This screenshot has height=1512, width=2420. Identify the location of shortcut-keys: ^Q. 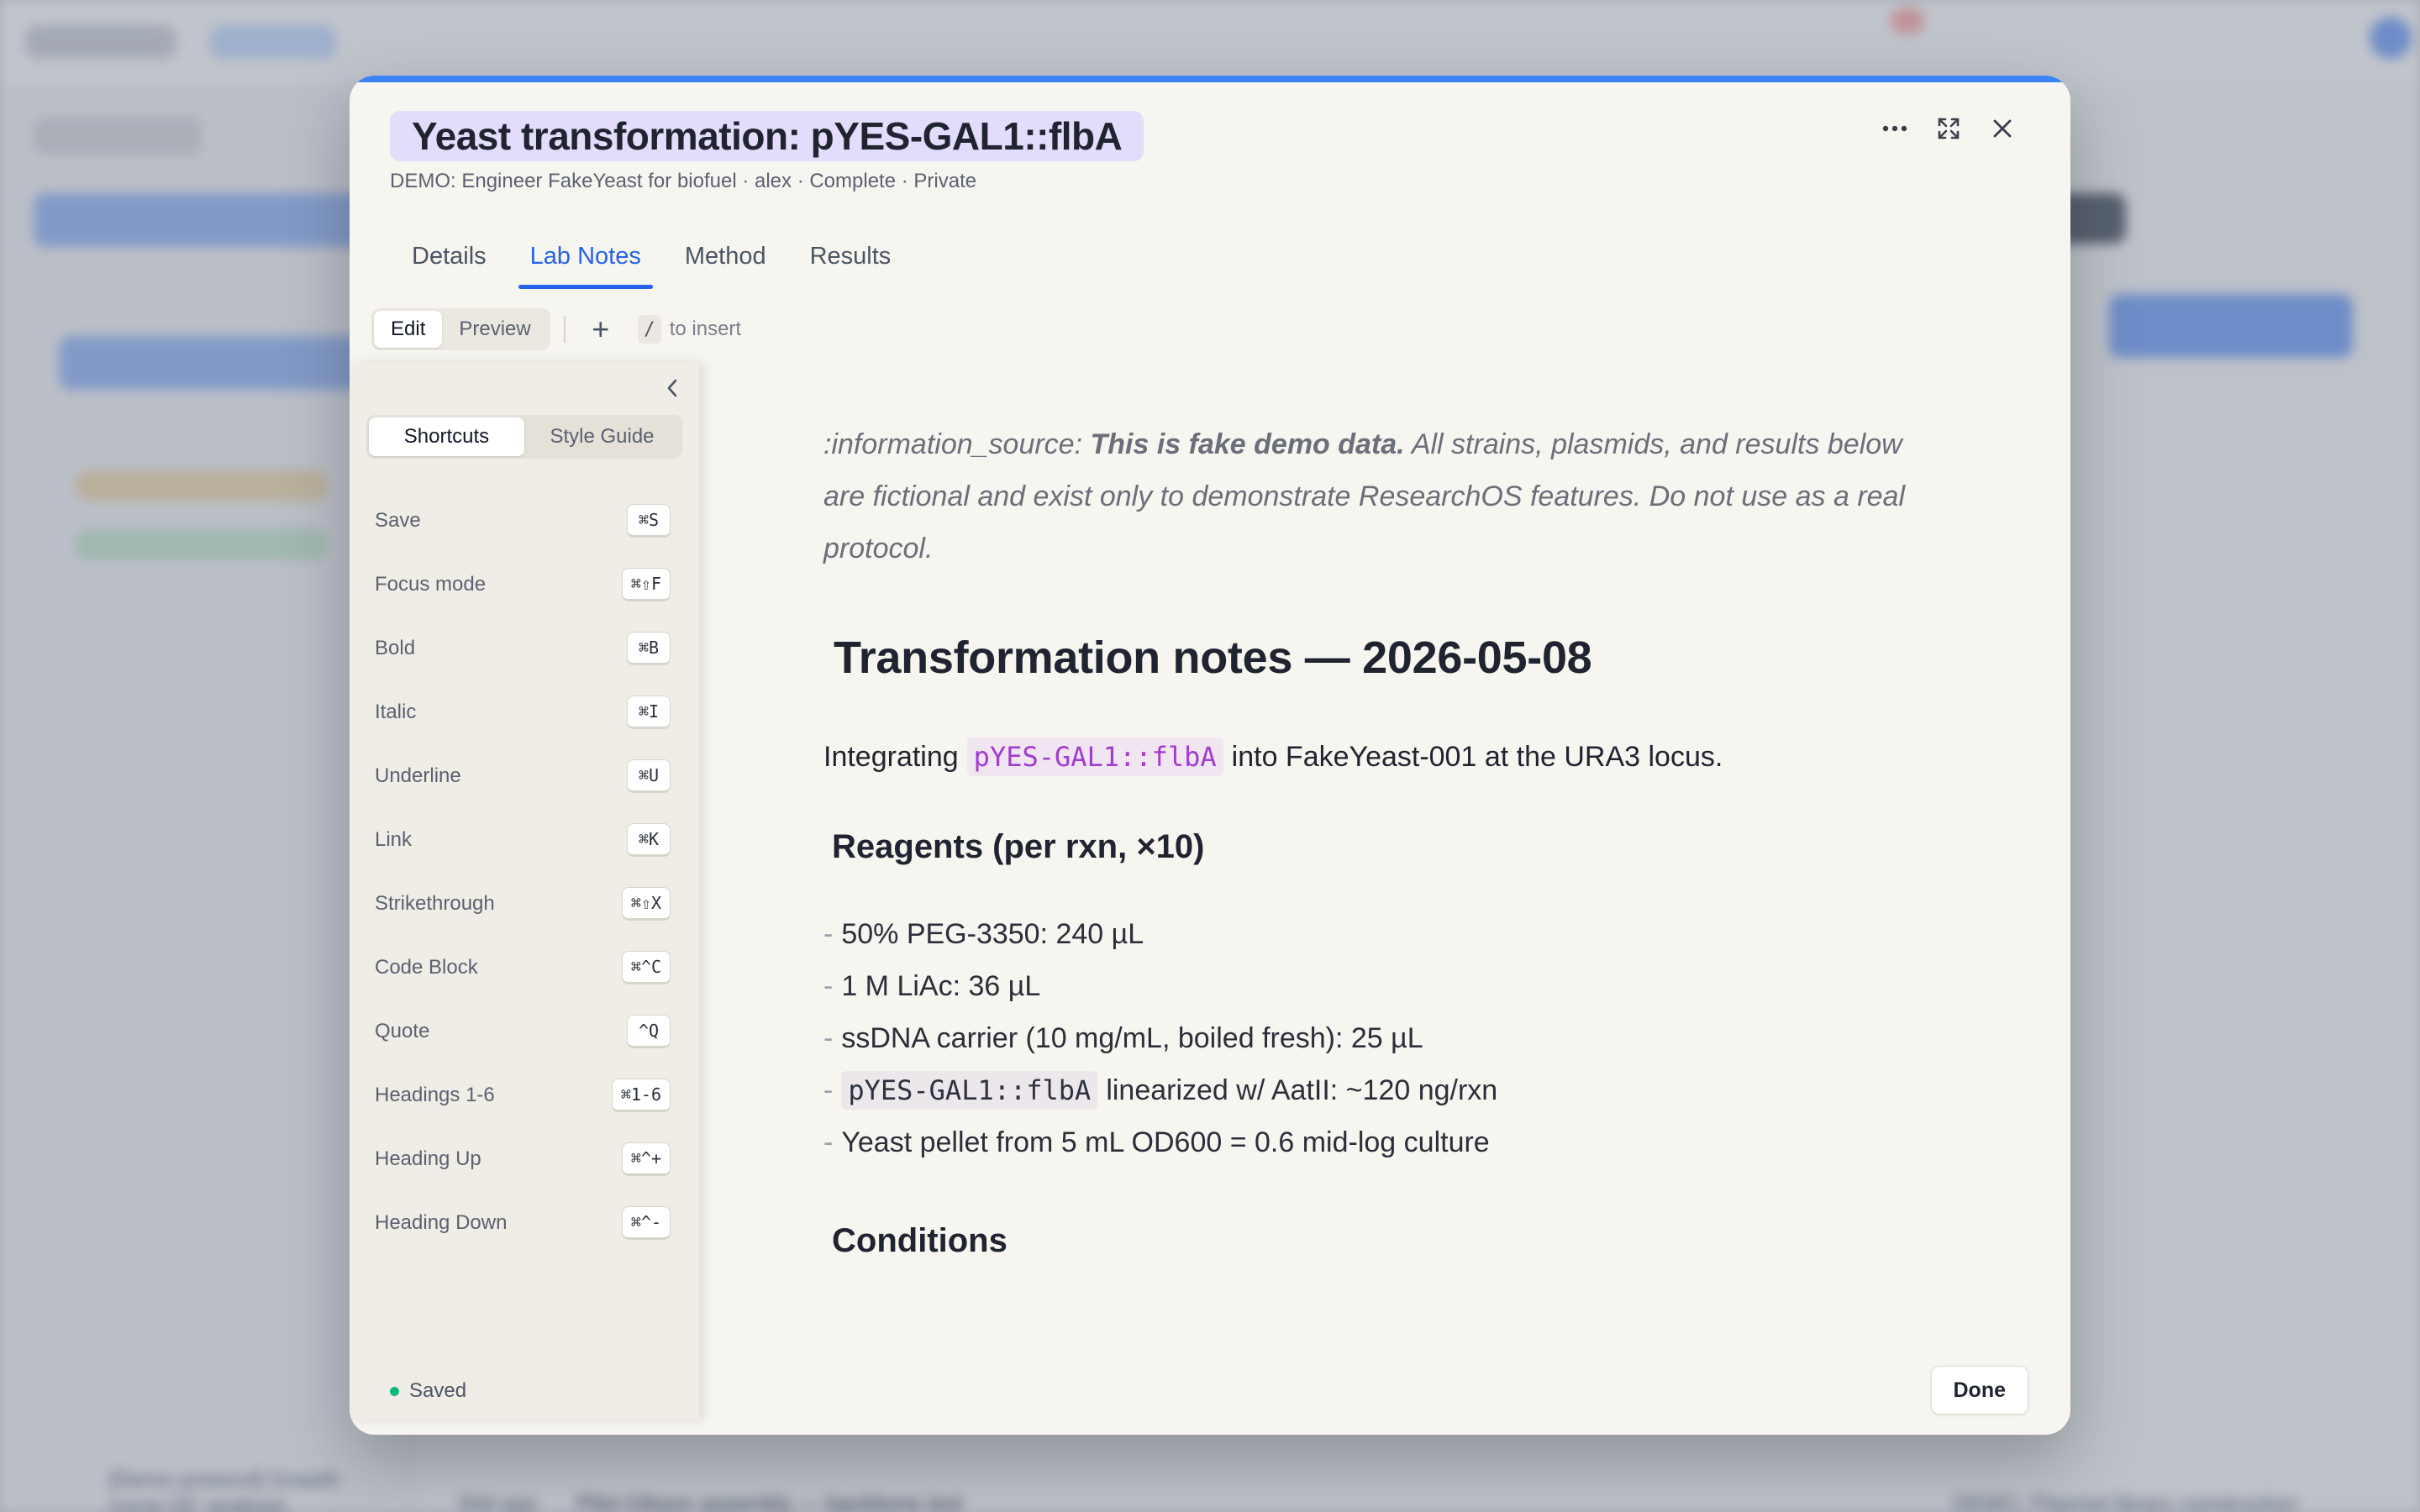
(649, 1031).